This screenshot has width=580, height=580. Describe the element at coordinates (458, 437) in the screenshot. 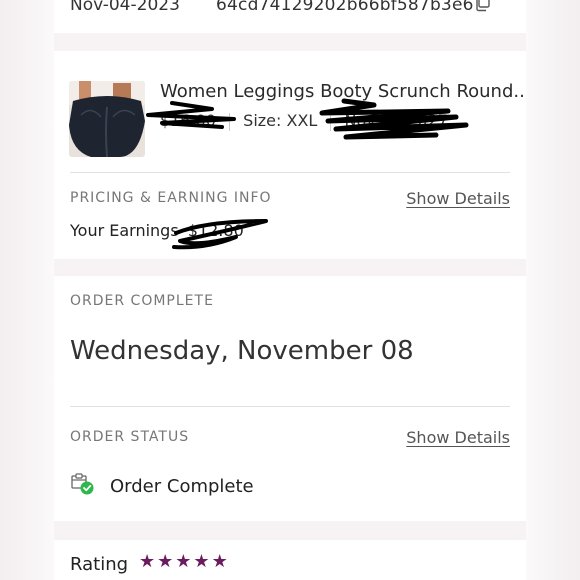

I see `status-show-details-link: Show Details` at that location.